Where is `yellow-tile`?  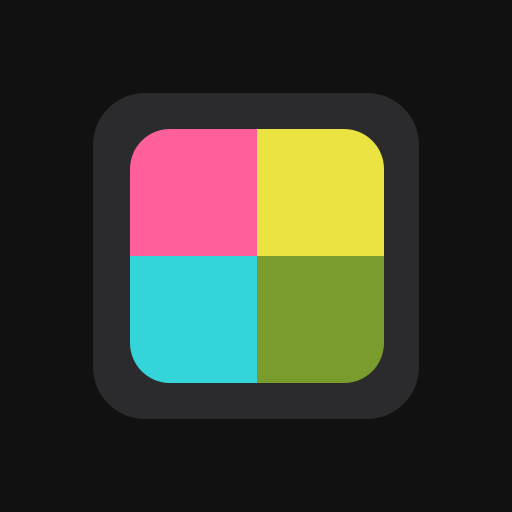 yellow-tile is located at coordinates (320, 192).